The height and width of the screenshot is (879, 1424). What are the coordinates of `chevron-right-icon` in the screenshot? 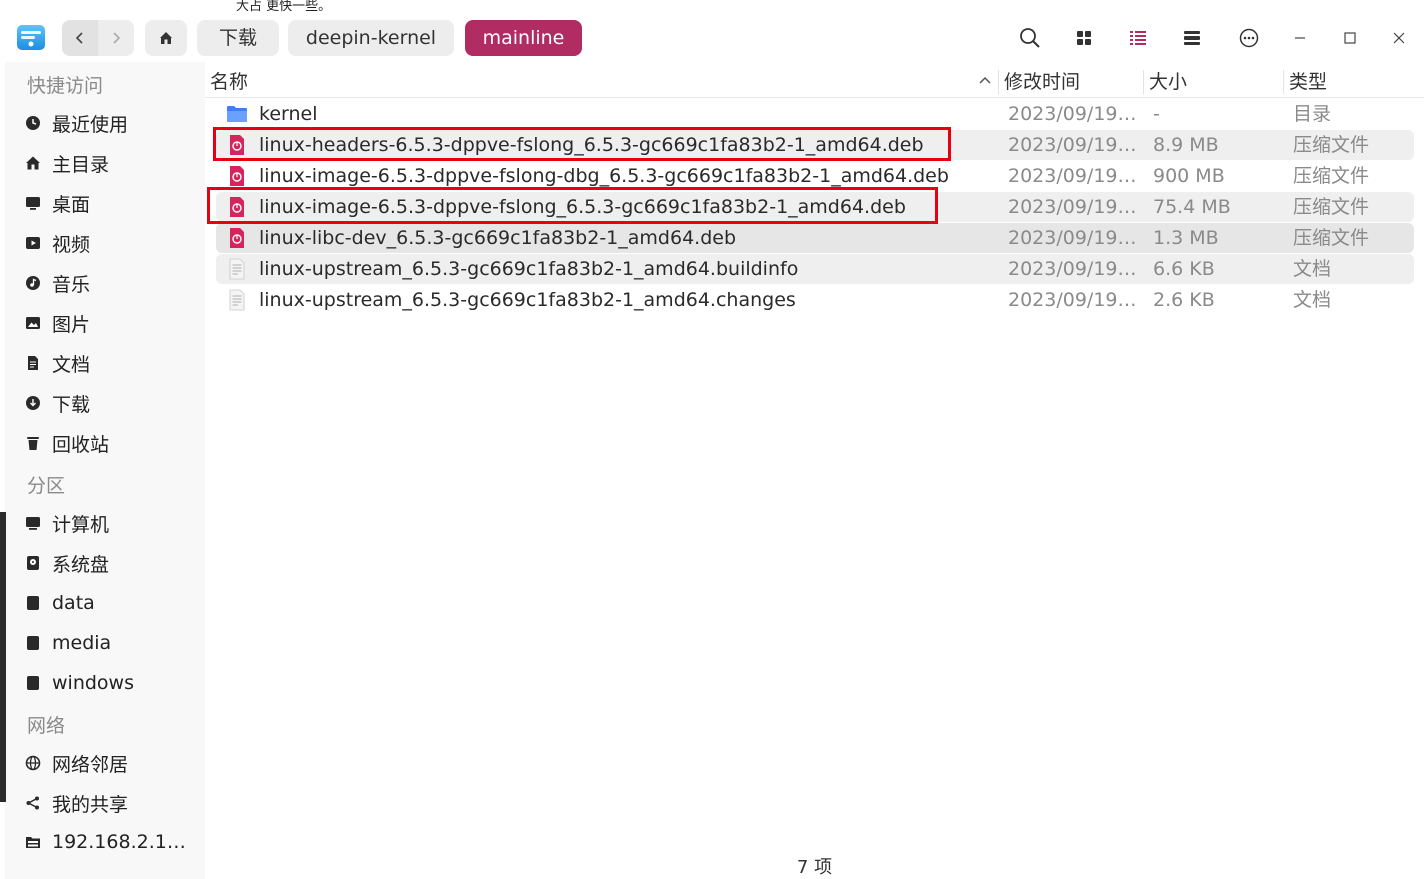 It's located at (117, 38).